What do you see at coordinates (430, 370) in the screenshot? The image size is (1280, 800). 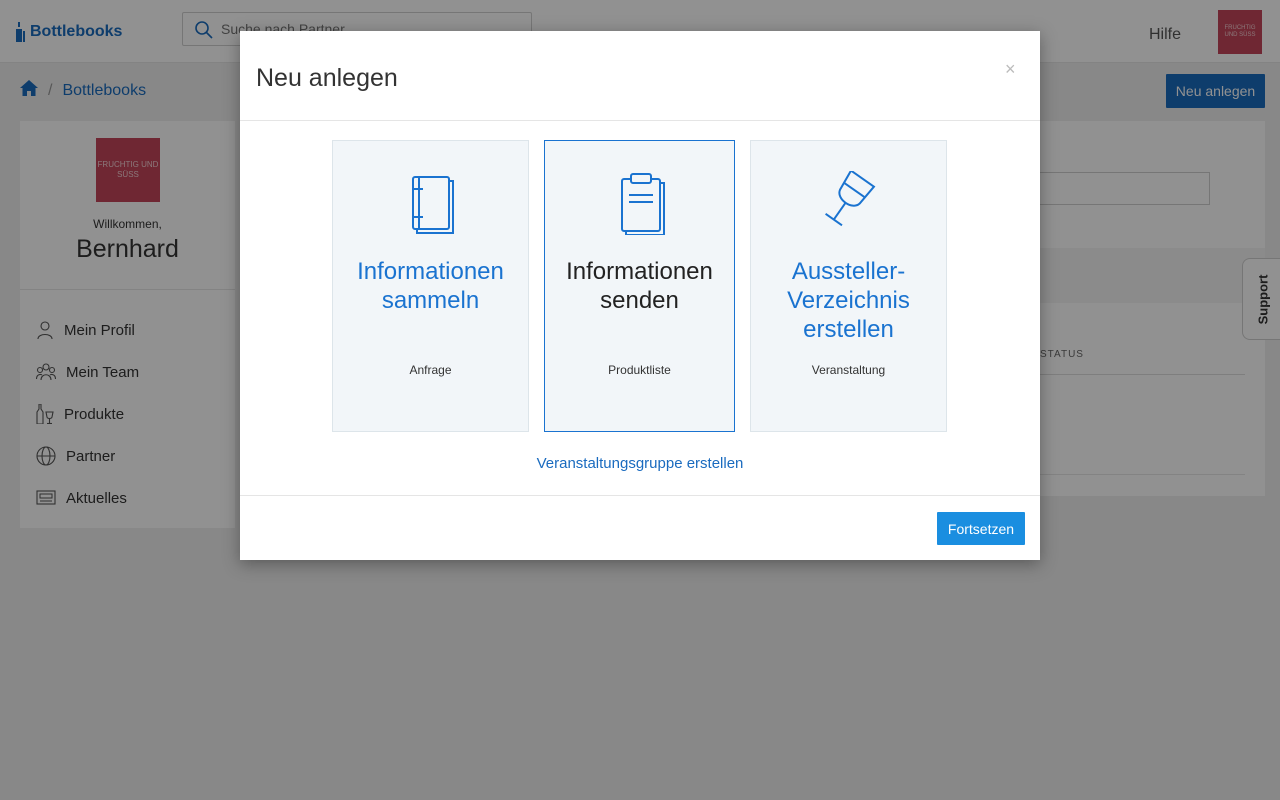 I see `option-subtitle: Anfrage` at bounding box center [430, 370].